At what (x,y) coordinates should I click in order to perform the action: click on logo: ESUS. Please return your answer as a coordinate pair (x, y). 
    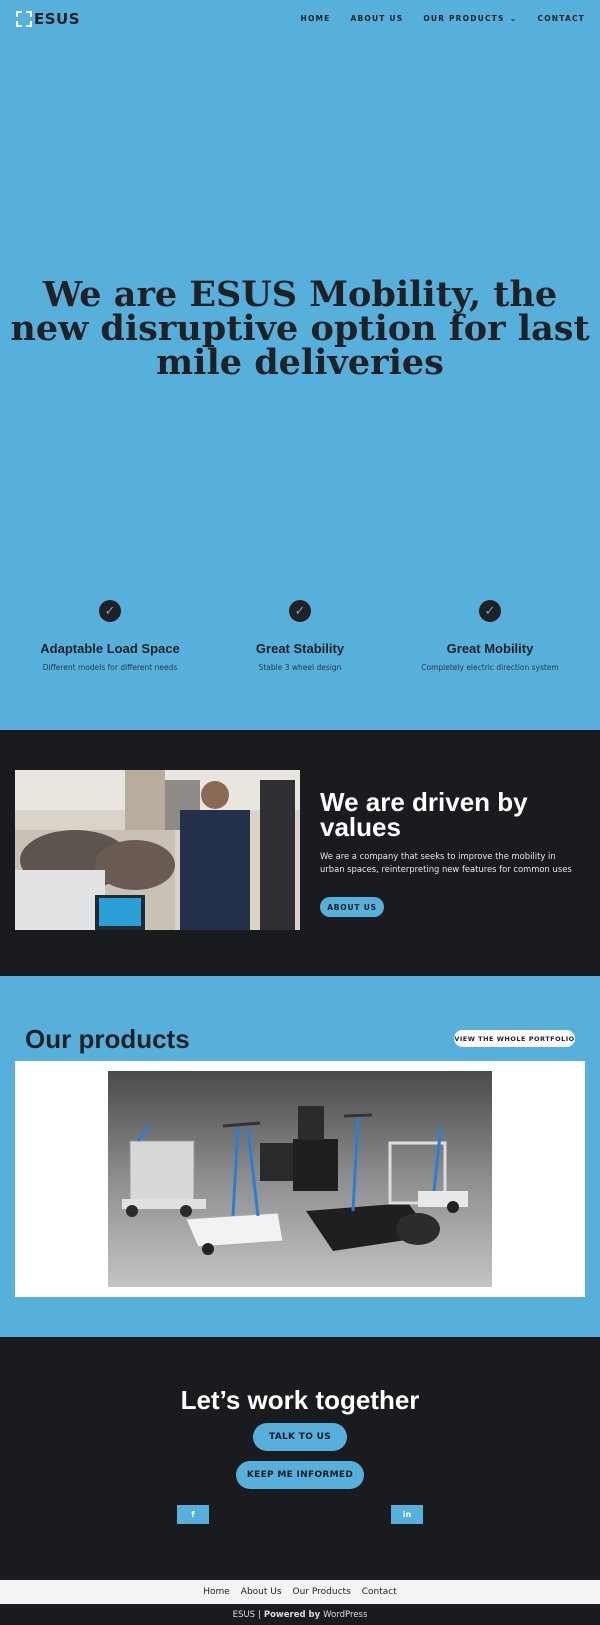
    Looking at the image, I should click on (48, 19).